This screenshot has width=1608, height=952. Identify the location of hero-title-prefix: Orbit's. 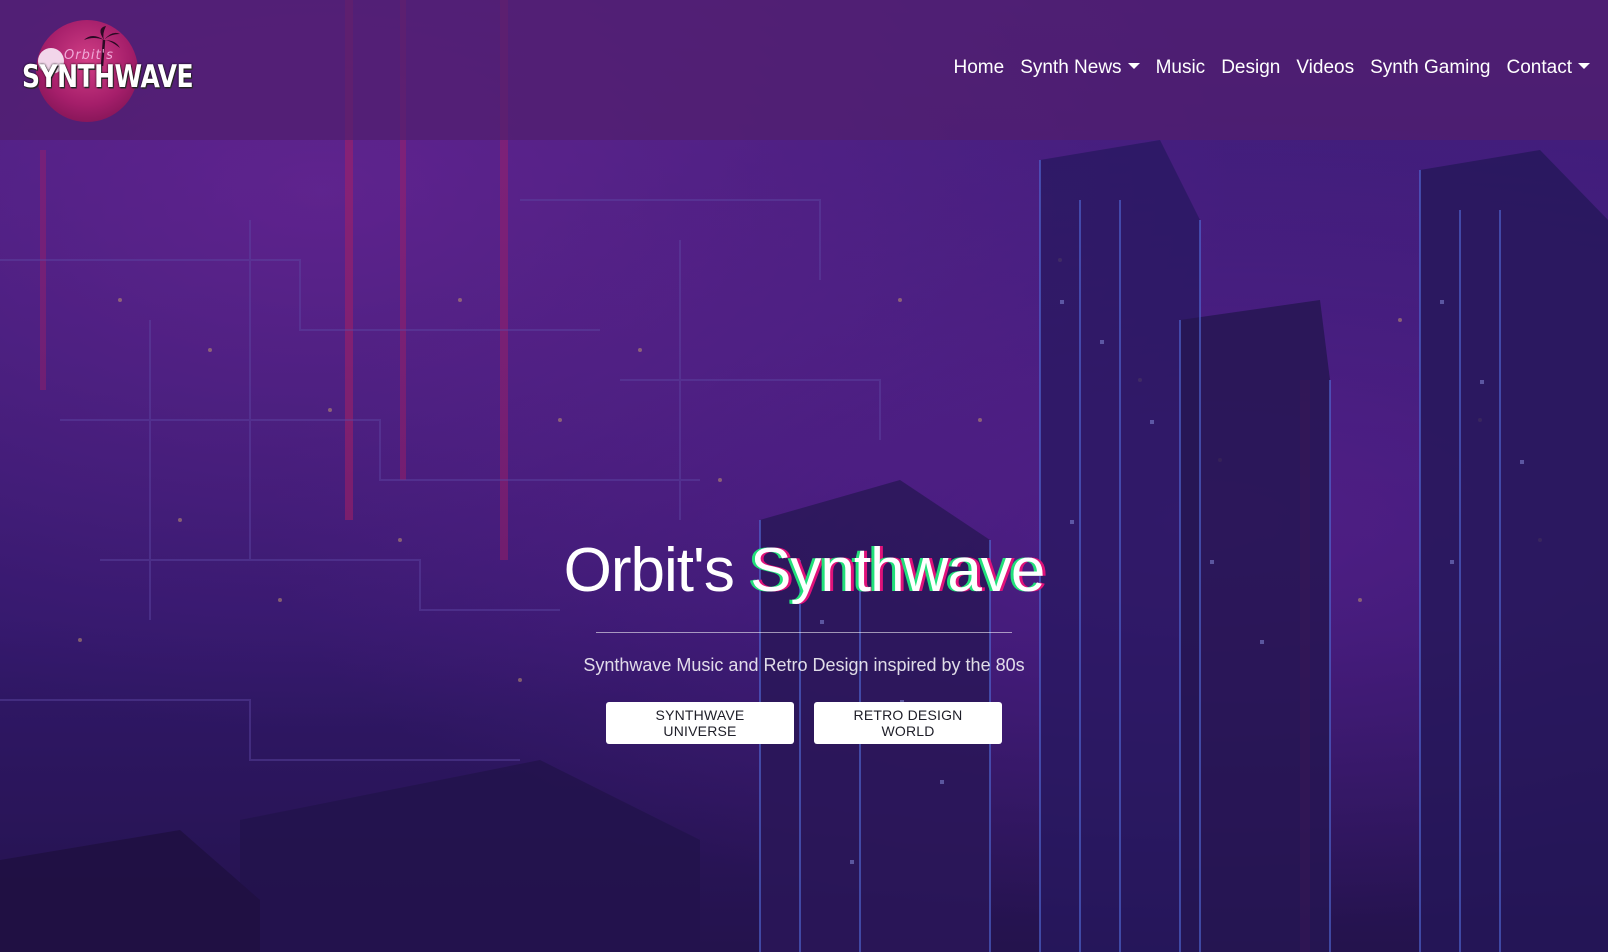
(649, 570).